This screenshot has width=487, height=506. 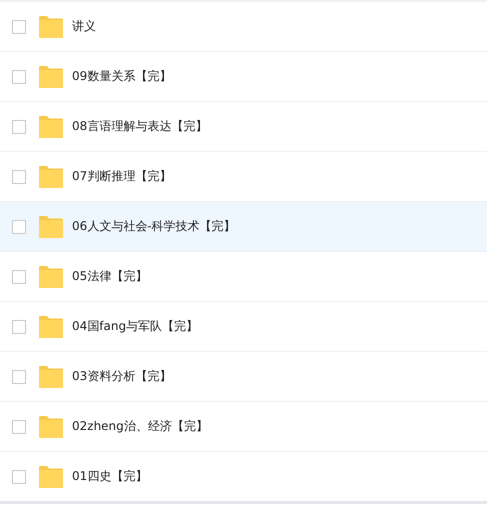 I want to click on folder-name: 02zheng治、经济【完】, so click(x=140, y=426).